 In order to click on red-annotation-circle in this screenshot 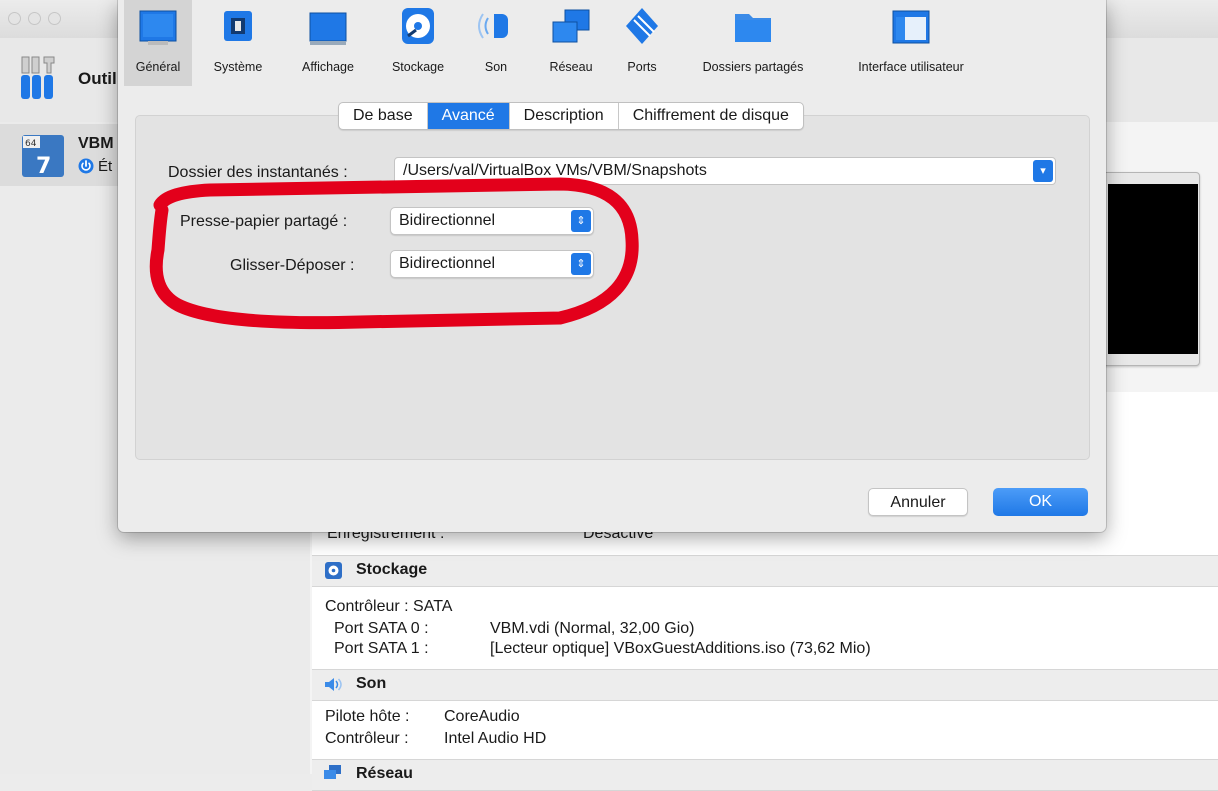, I will do `click(394, 253)`.